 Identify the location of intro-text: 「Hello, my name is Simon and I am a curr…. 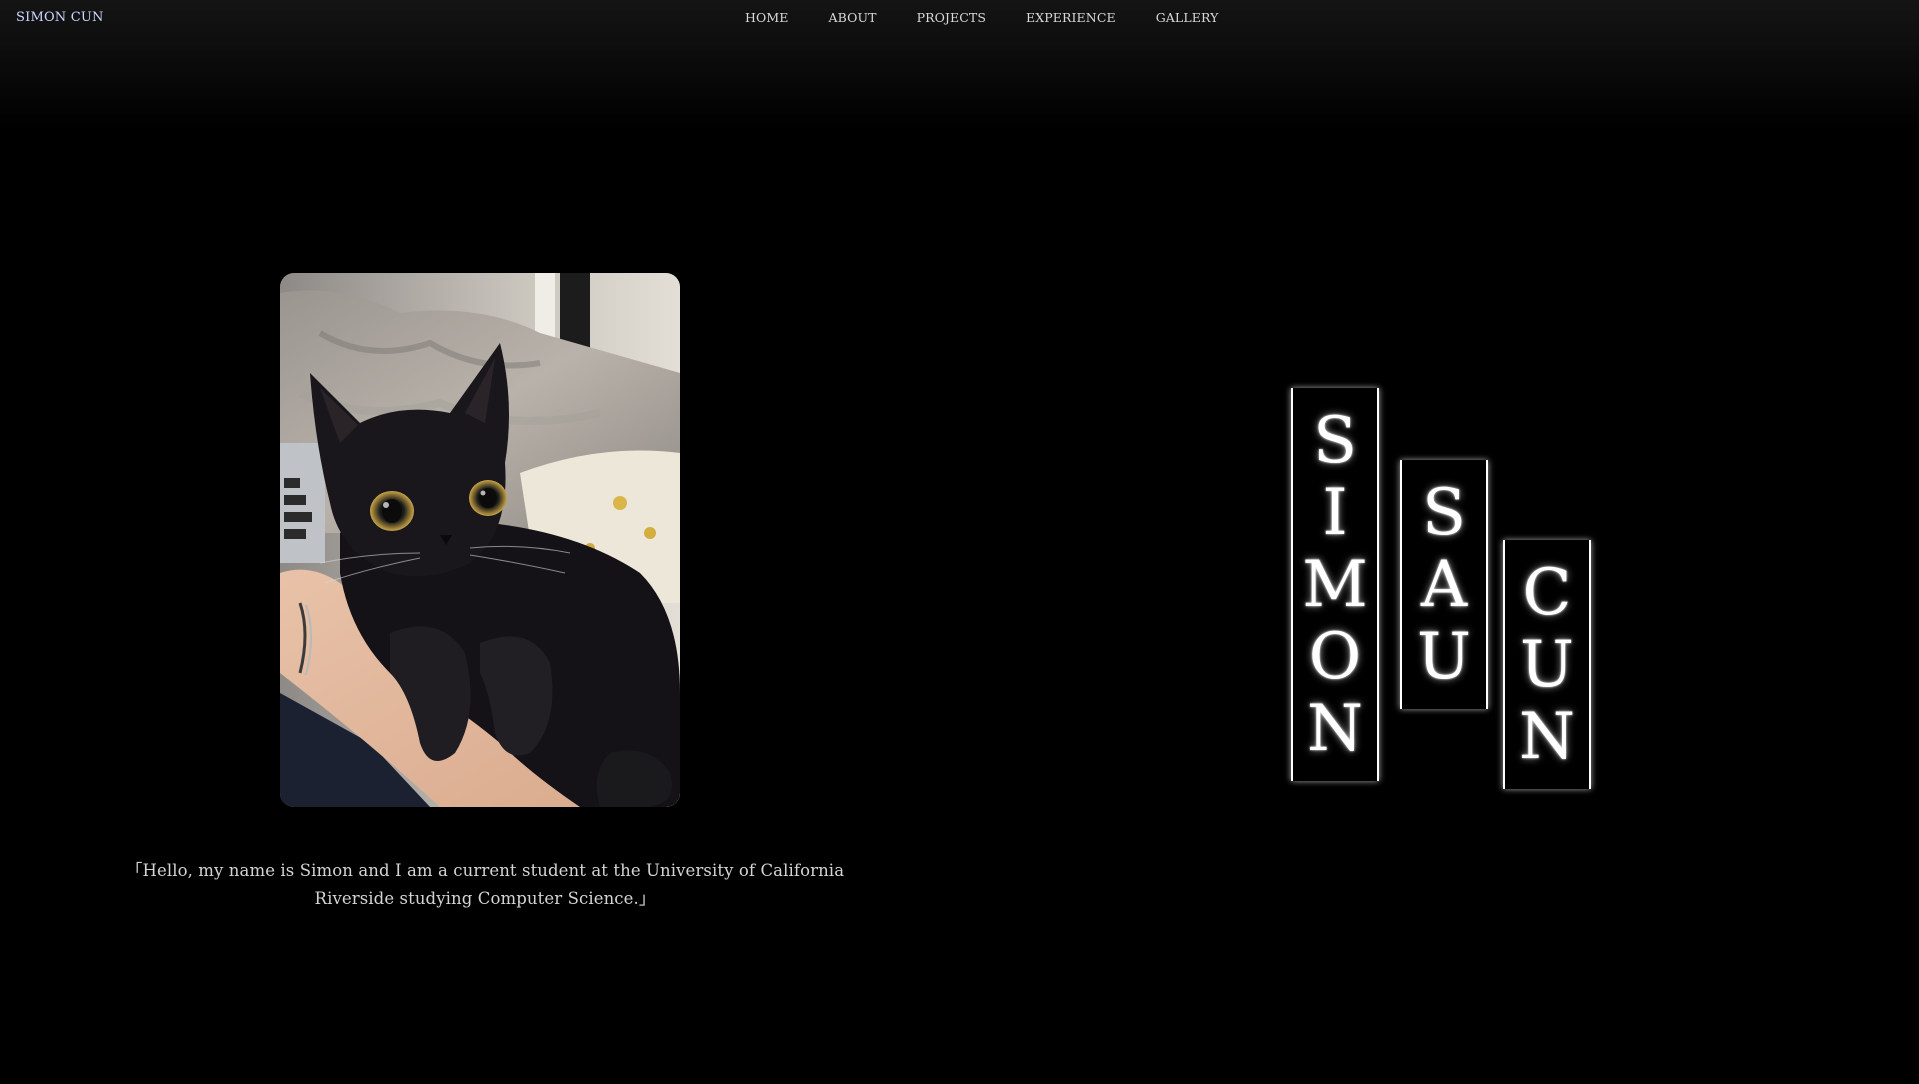
(485, 884).